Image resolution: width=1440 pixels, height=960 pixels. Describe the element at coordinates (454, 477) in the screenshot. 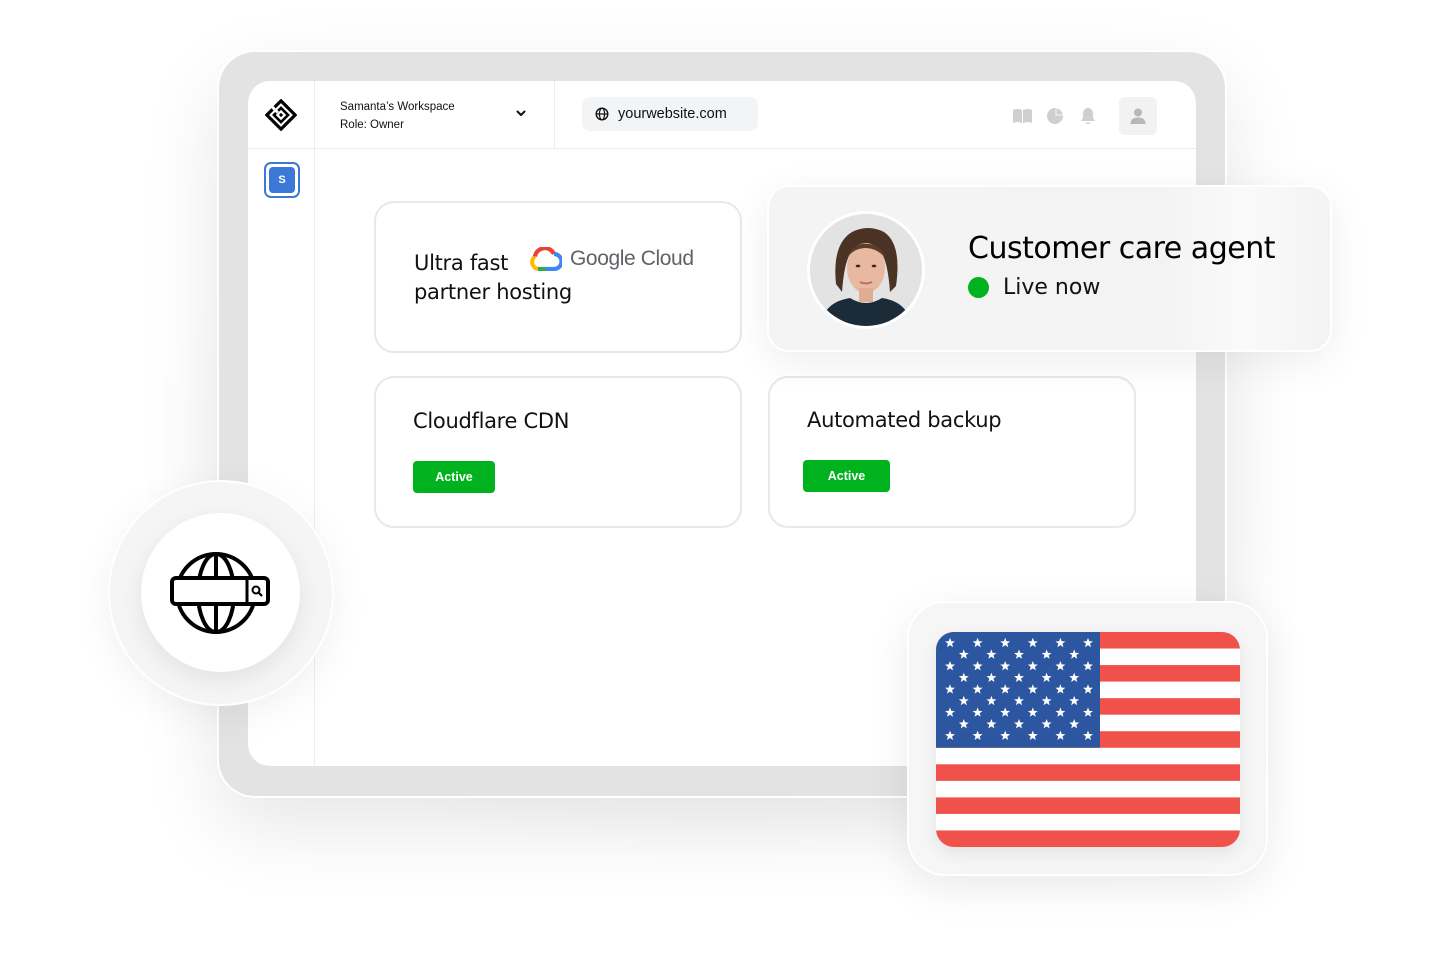

I see `cdn-status-badge: Active` at that location.